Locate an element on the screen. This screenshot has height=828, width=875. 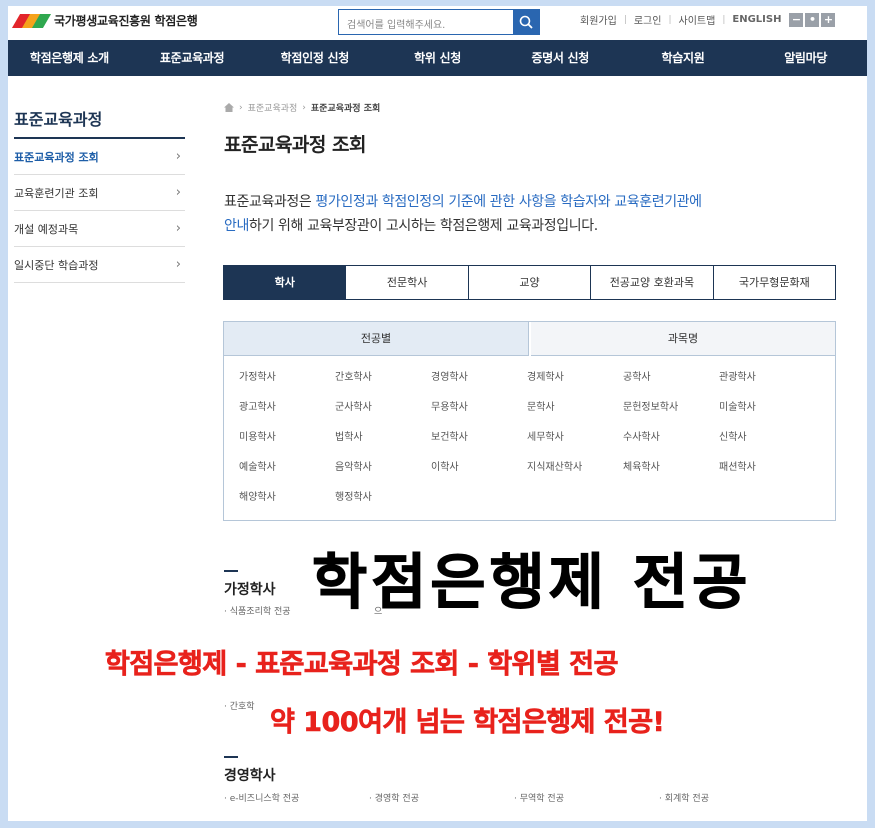
search-icon is located at coordinates (526, 22).